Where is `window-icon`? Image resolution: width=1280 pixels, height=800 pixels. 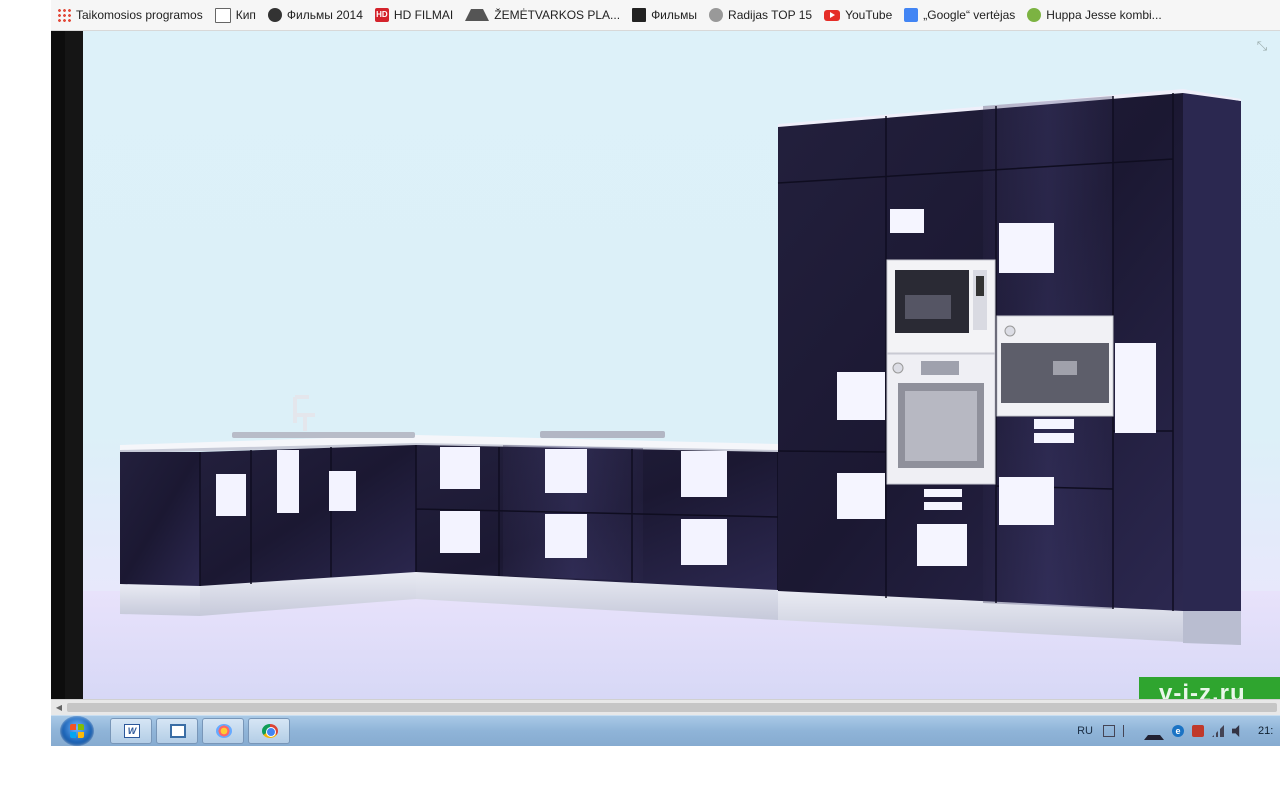
window-icon is located at coordinates (178, 731).